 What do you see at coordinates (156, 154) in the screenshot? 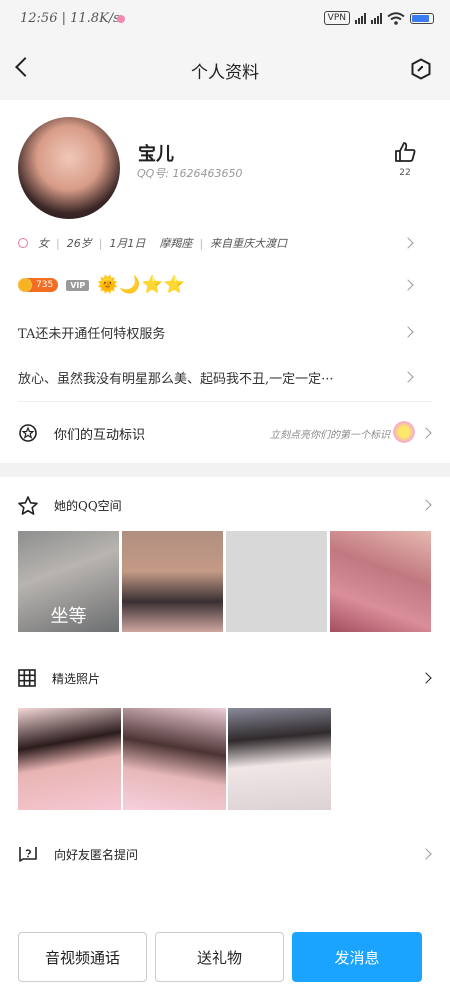
I see `profile-name: 宝儿` at bounding box center [156, 154].